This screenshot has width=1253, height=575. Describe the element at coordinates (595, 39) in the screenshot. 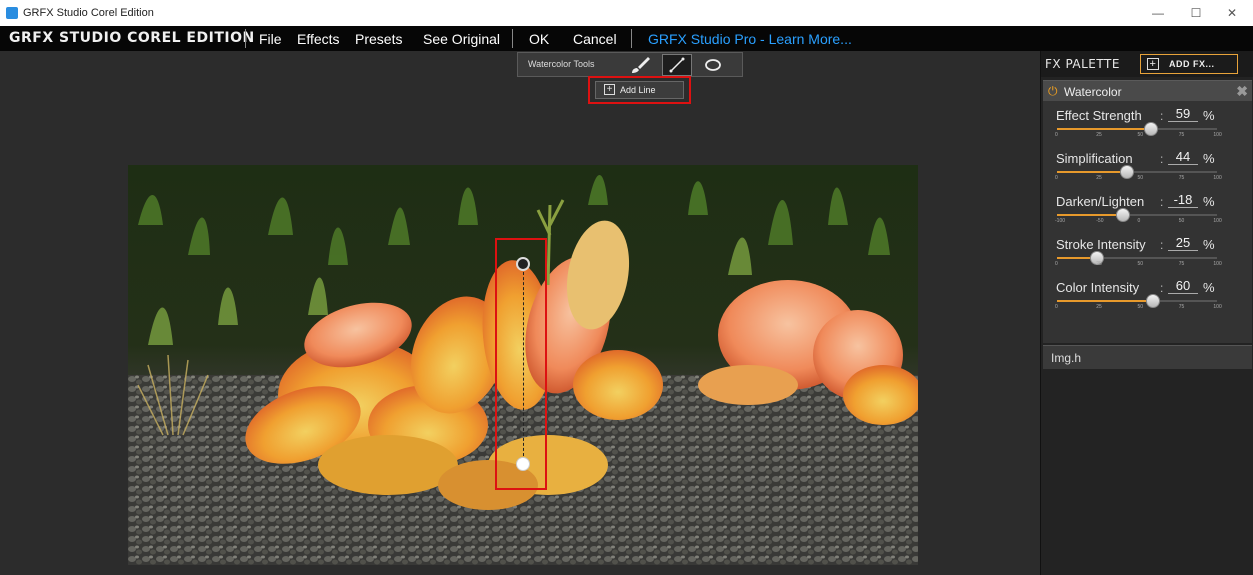

I see `cancel-button: Cancel` at that location.